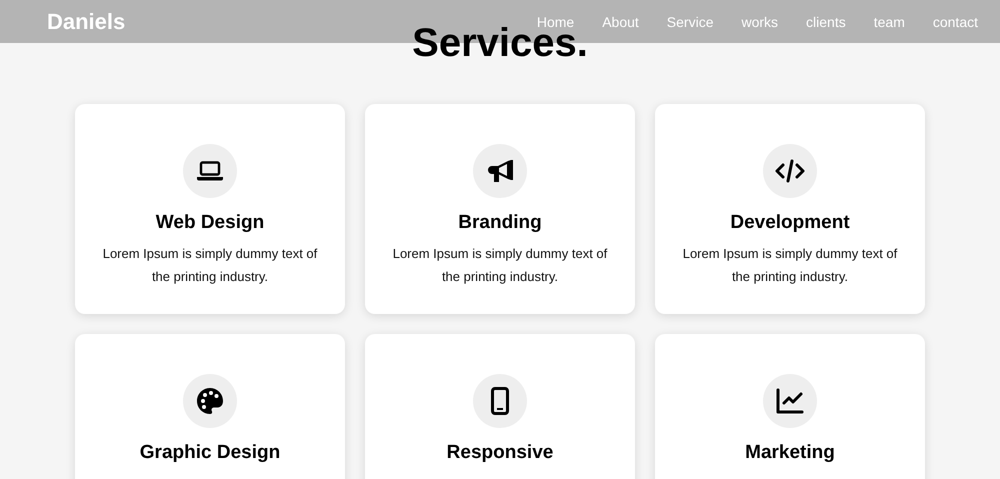  Describe the element at coordinates (500, 43) in the screenshot. I see `section-title: Services.` at that location.